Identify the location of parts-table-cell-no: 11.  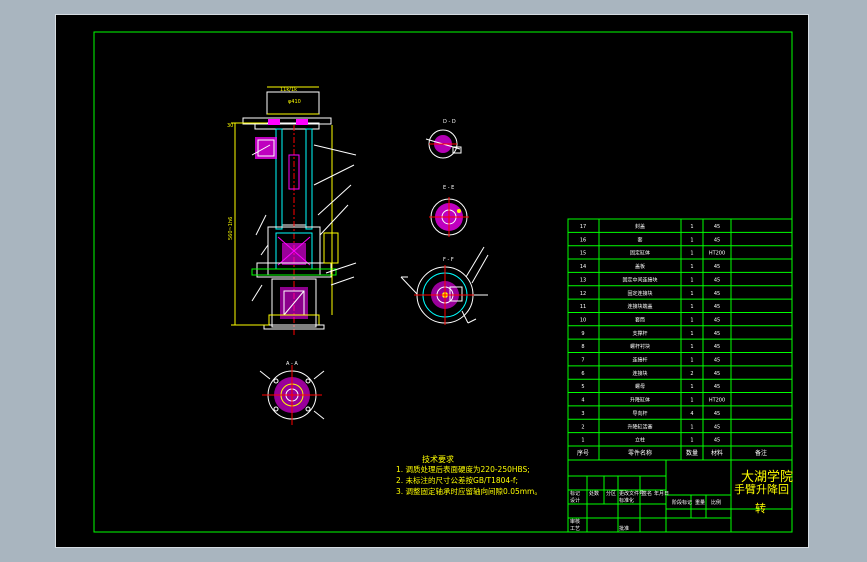
(583, 307).